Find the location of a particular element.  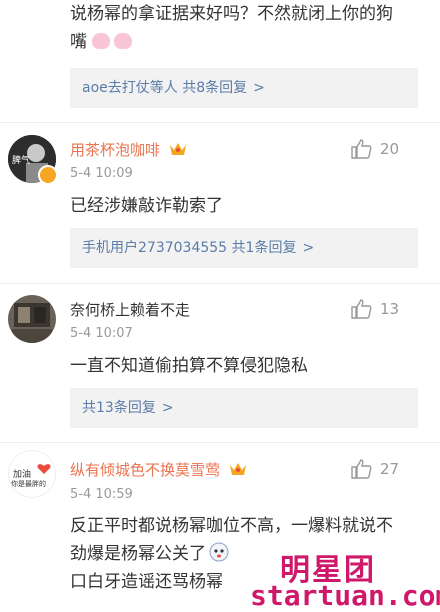

comment-username: 奈何桥上赖着不走 is located at coordinates (130, 309).